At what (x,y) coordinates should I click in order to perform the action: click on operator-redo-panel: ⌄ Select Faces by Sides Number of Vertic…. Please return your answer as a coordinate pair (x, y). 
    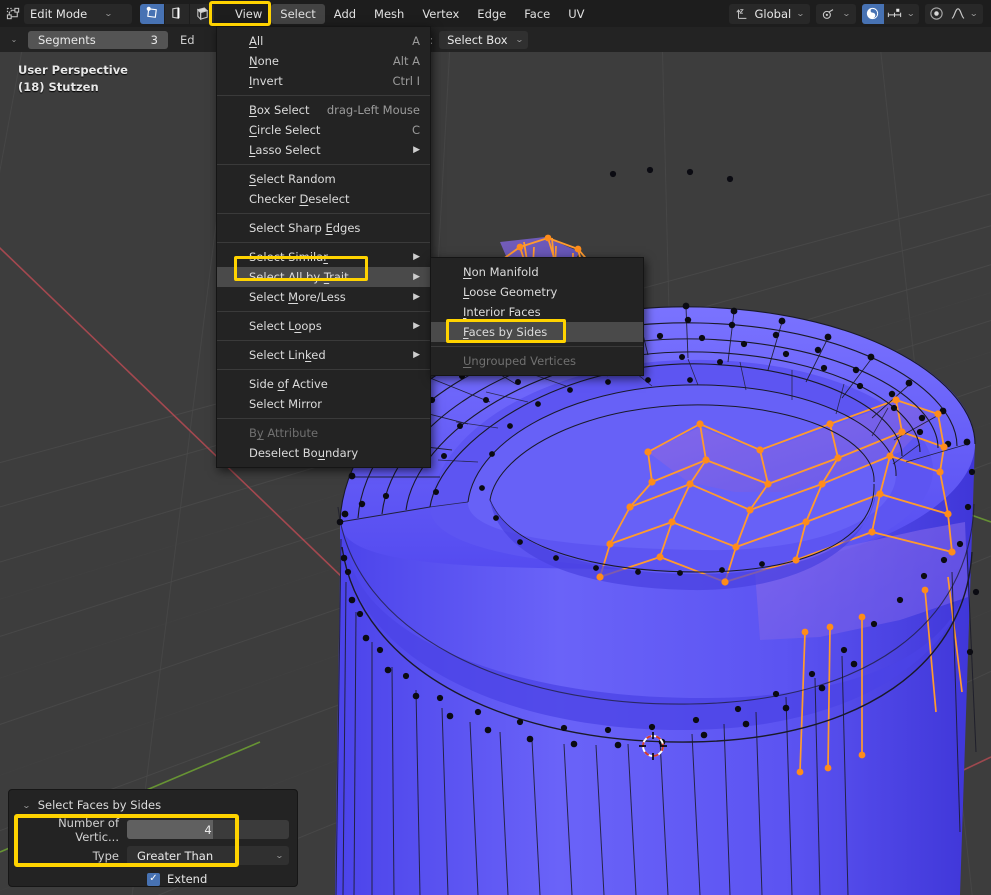
    Looking at the image, I should click on (153, 838).